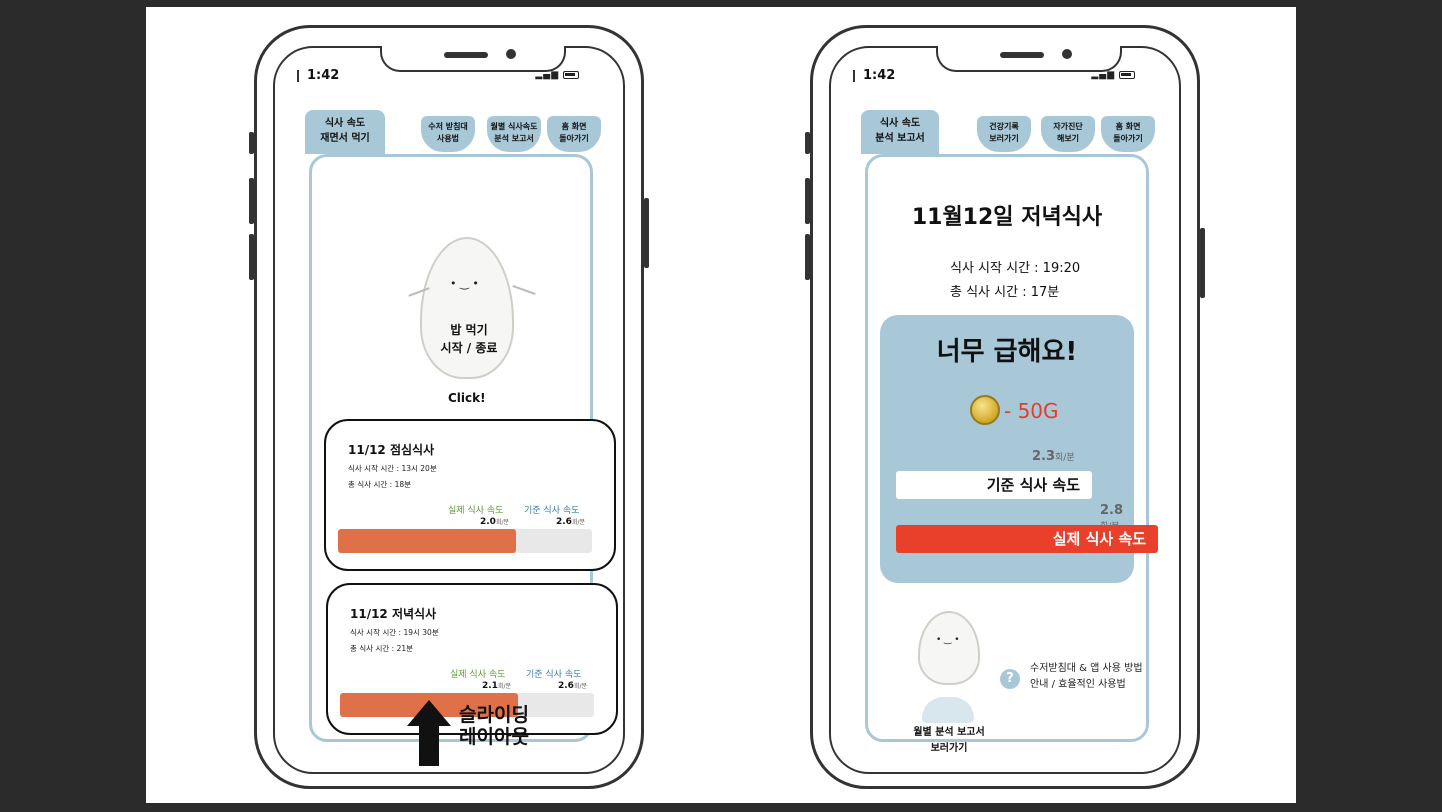 The image size is (1442, 812). Describe the element at coordinates (949, 740) in the screenshot. I see `monthly-report-label: 월별 분석 보고서 보러가기` at that location.